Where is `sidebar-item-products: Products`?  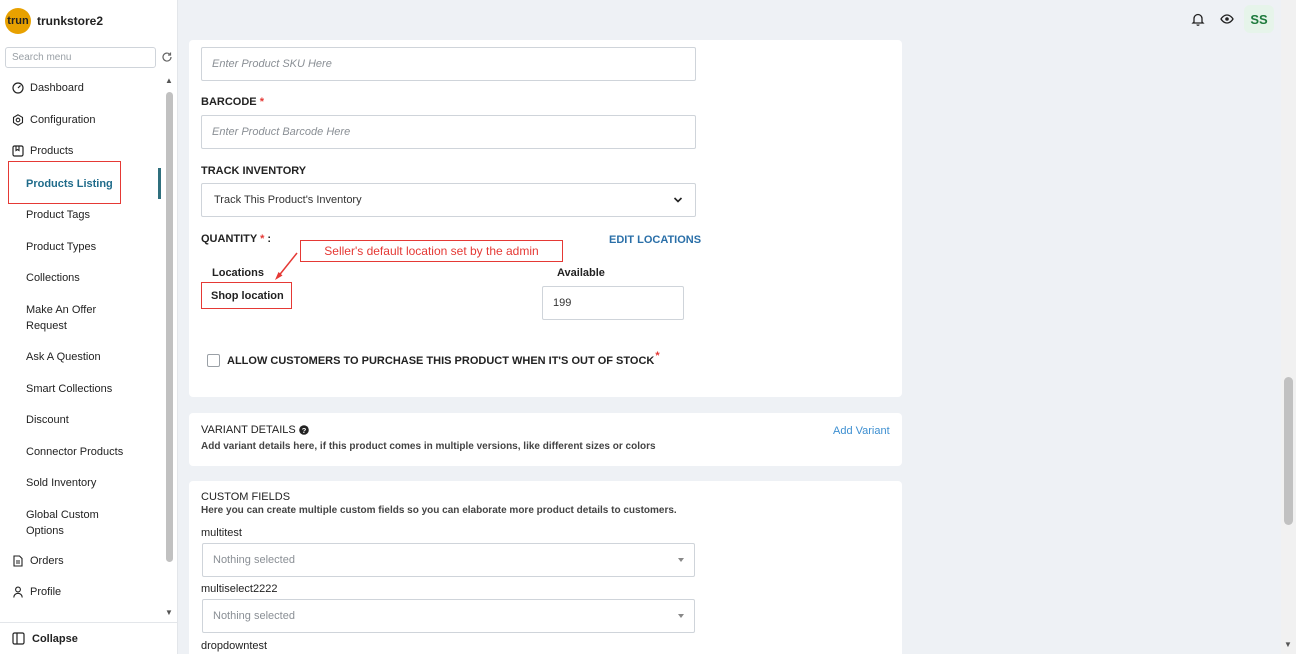 sidebar-item-products: Products is located at coordinates (93, 151).